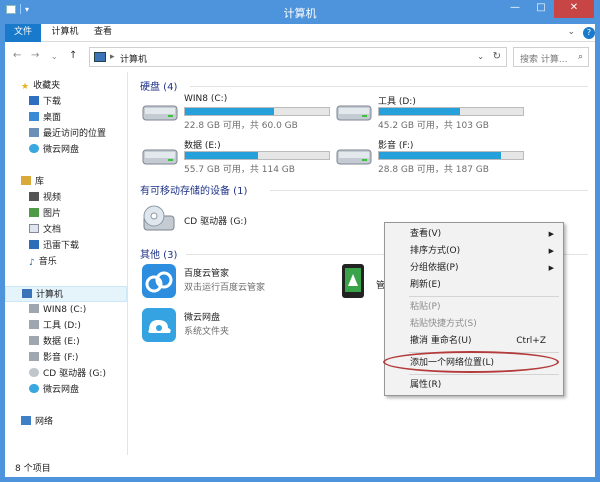 Image resolution: width=600 pixels, height=482 pixels. What do you see at coordinates (103, 33) in the screenshot?
I see `tab-view: 查看` at bounding box center [103, 33].